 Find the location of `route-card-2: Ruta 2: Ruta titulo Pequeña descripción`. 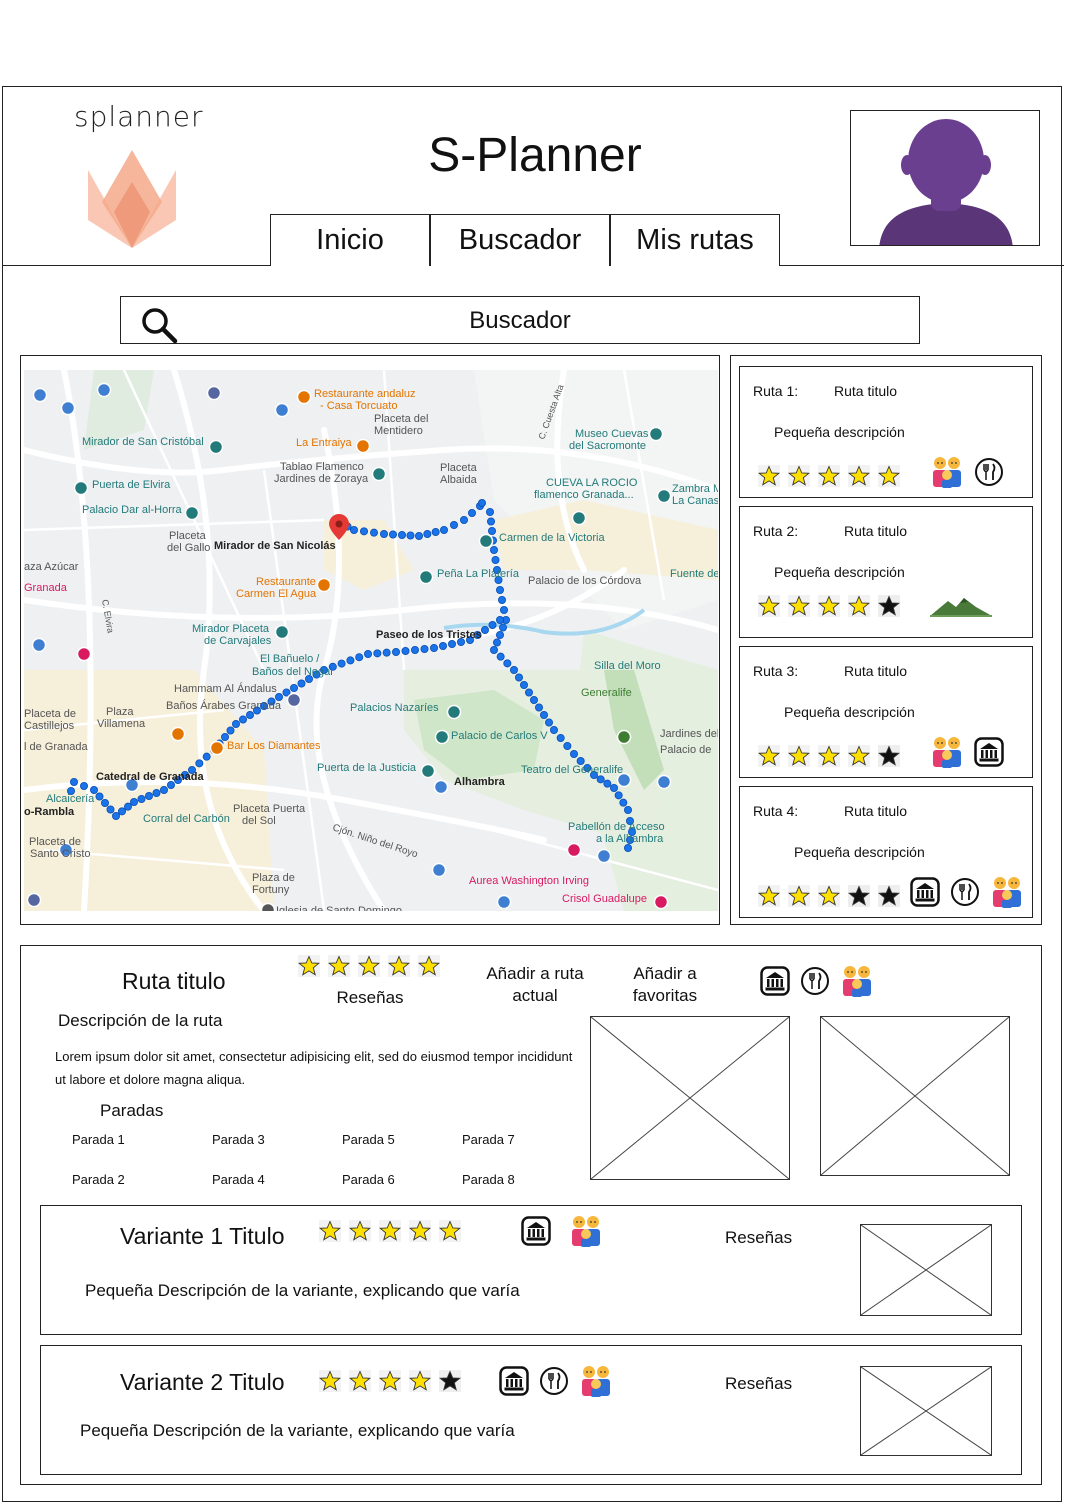

route-card-2: Ruta 2: Ruta titulo Pequeña descripción is located at coordinates (886, 572).